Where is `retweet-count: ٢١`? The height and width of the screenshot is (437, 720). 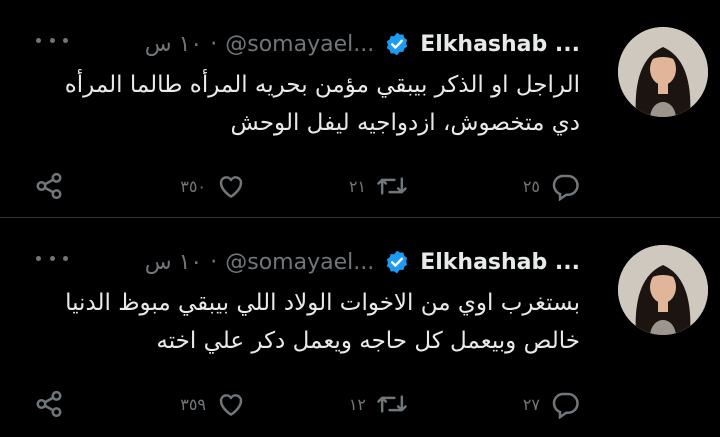
retweet-count: ٢١ is located at coordinates (357, 186).